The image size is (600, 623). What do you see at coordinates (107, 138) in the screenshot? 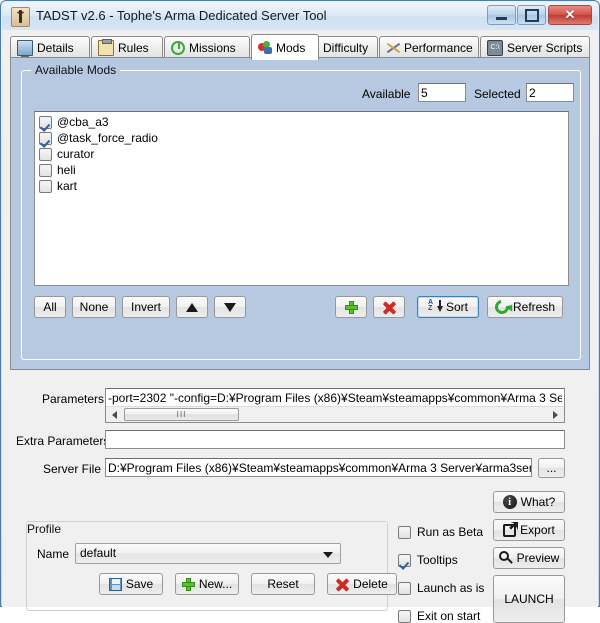
I see `mod-name: @task_force_radio` at bounding box center [107, 138].